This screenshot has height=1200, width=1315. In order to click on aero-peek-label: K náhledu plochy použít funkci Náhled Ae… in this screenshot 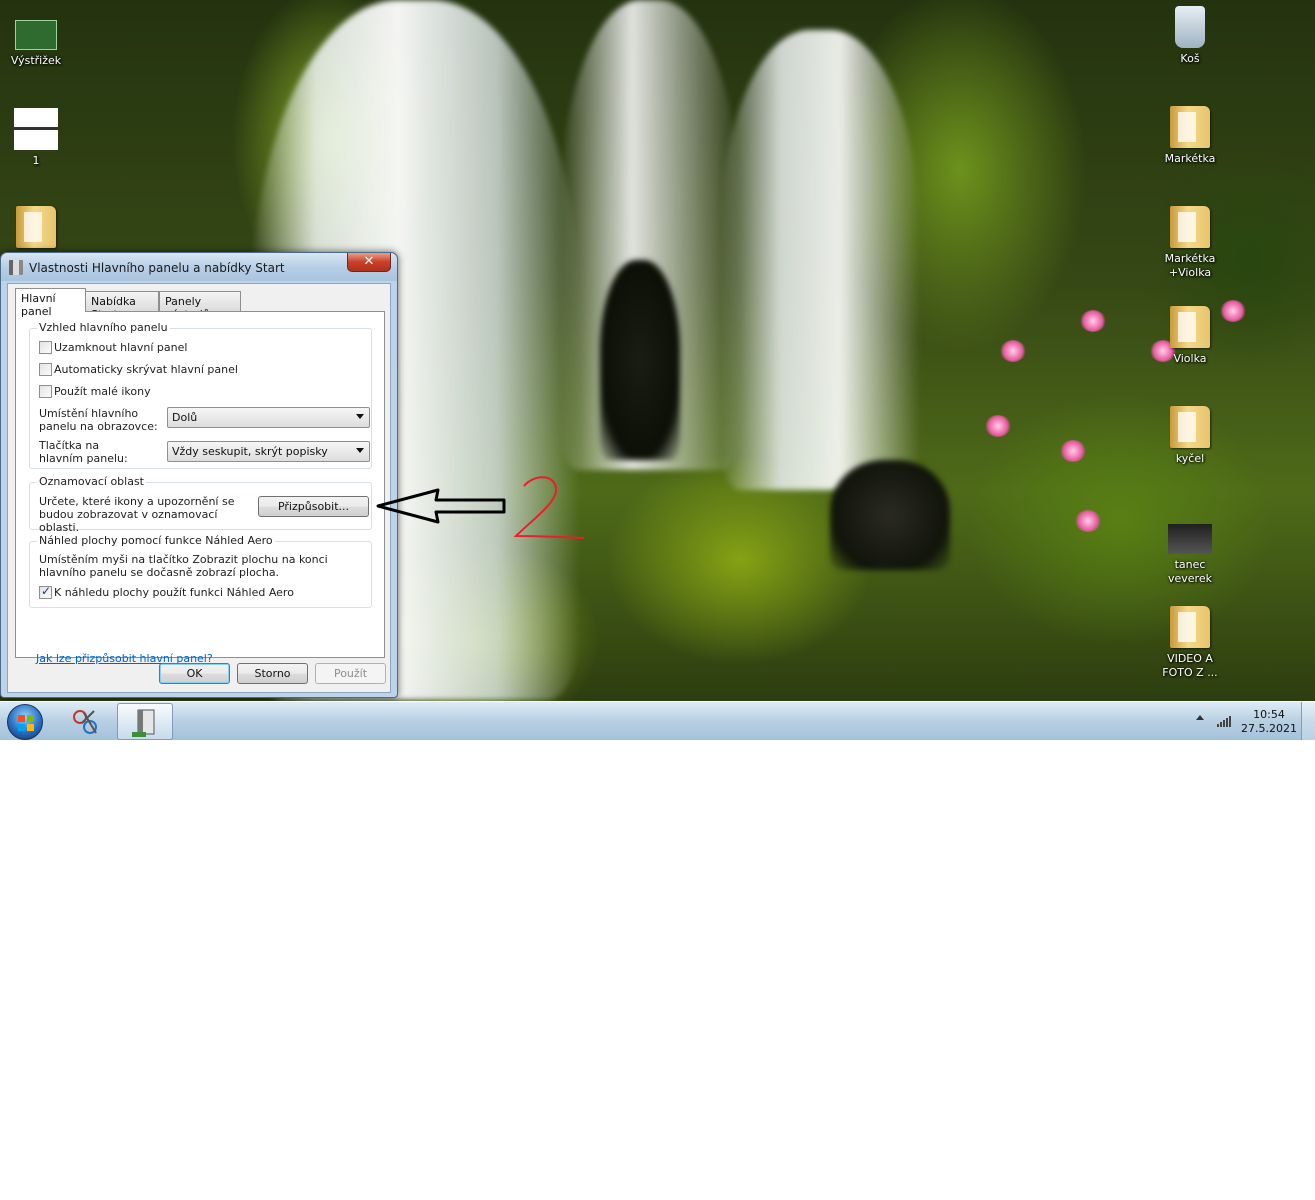, I will do `click(174, 592)`.